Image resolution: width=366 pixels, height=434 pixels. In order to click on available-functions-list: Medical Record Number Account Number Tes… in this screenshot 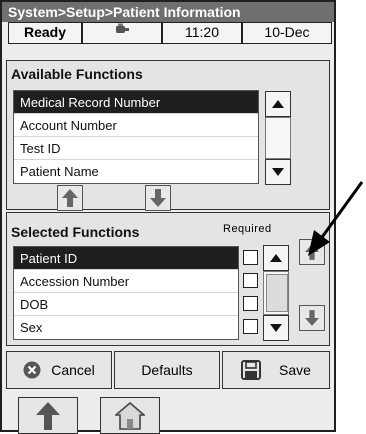, I will do `click(136, 137)`.